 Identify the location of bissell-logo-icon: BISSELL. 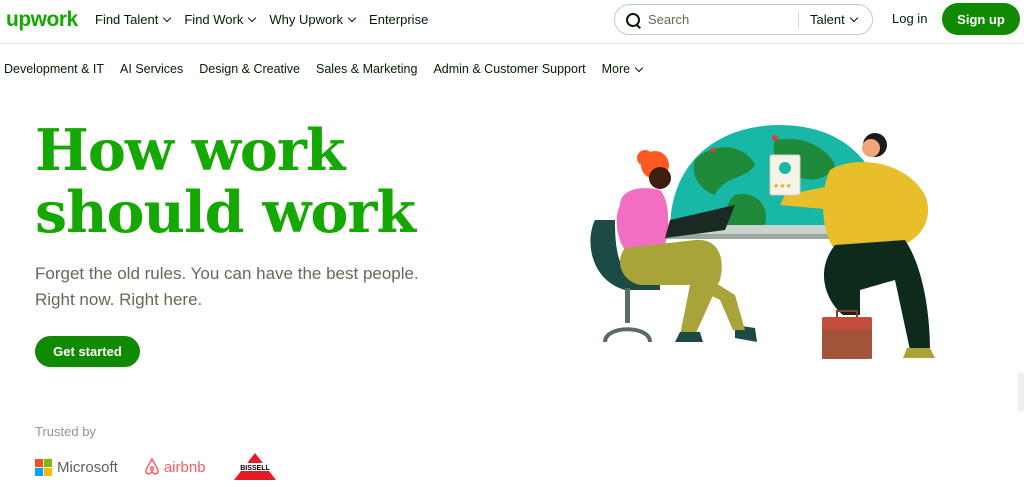
(254, 466).